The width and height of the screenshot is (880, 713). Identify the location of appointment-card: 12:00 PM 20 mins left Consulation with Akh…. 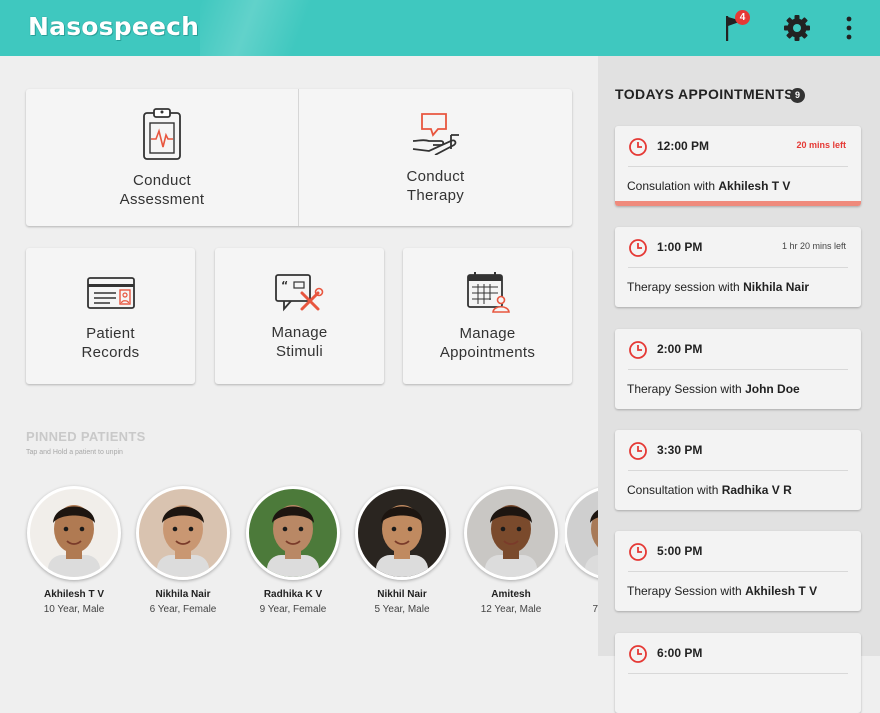
(738, 166).